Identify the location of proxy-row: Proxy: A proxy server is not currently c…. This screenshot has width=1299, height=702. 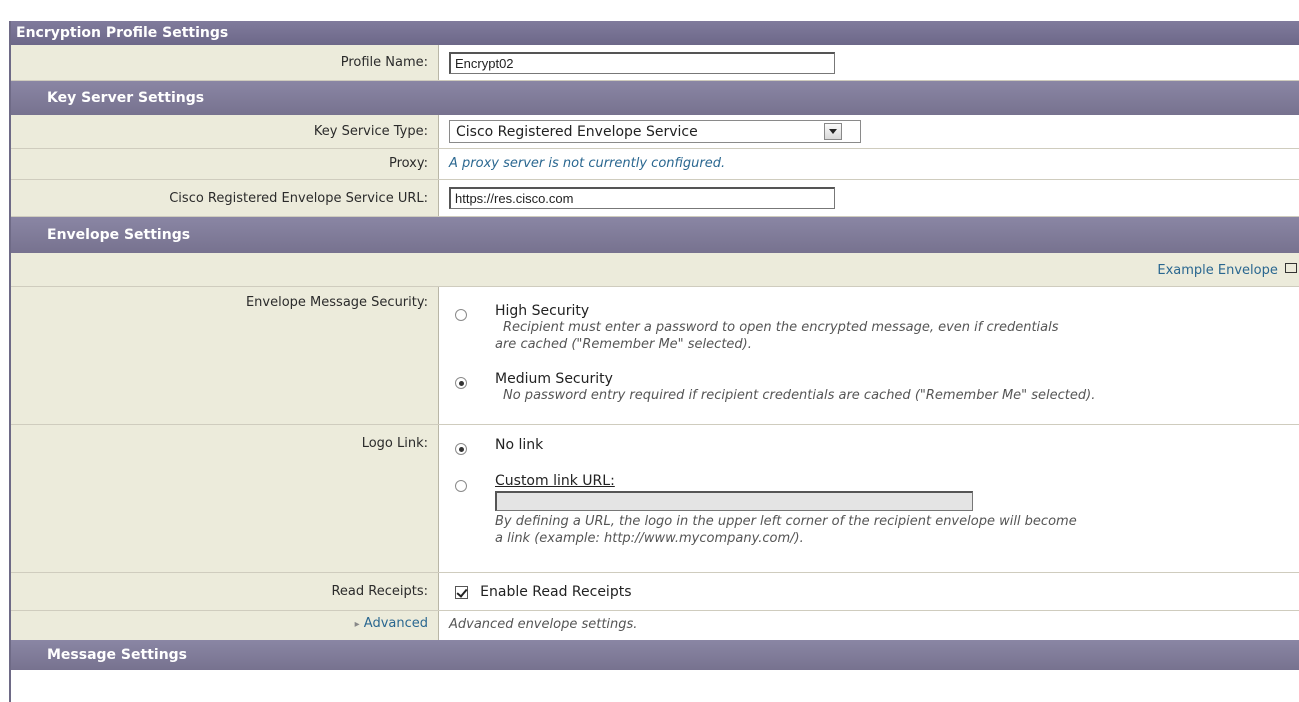
(655, 164).